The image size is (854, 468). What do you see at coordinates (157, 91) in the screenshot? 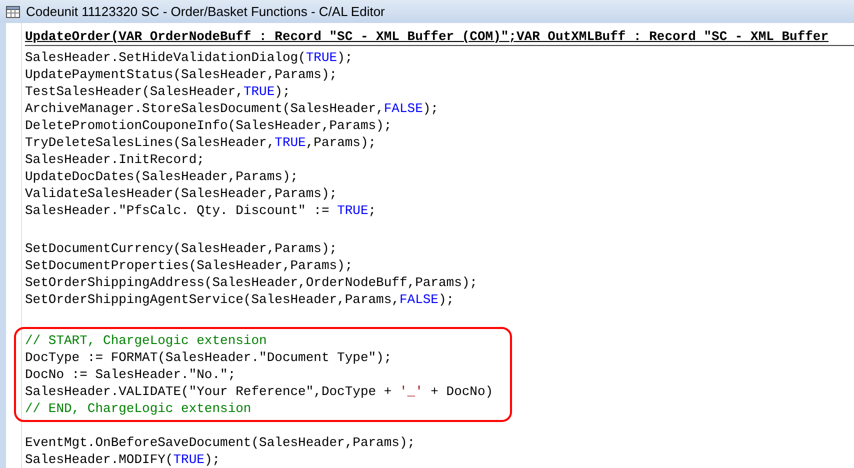
I see `code-line: TestSalesHeader(SalesHeader,TRUE);` at bounding box center [157, 91].